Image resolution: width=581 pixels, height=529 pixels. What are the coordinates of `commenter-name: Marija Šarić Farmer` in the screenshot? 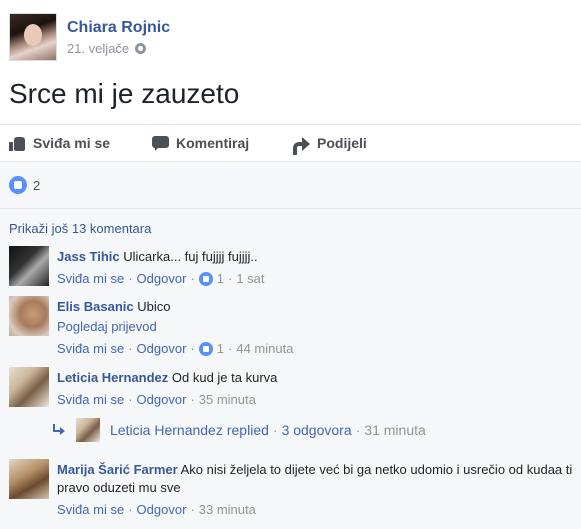 It's located at (117, 469).